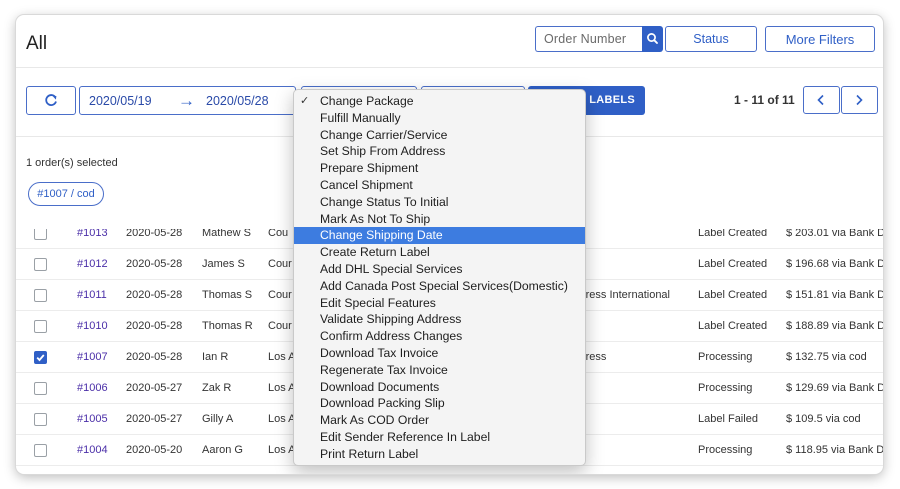 Image resolution: width=900 pixels, height=489 pixels. I want to click on menu-item-edit-special-features: Edit Special Features, so click(439, 303).